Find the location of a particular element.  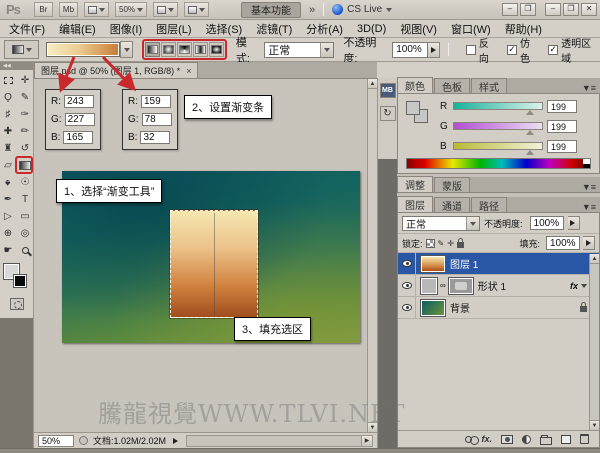

shape1-name: 形状 1 is located at coordinates (492, 285).